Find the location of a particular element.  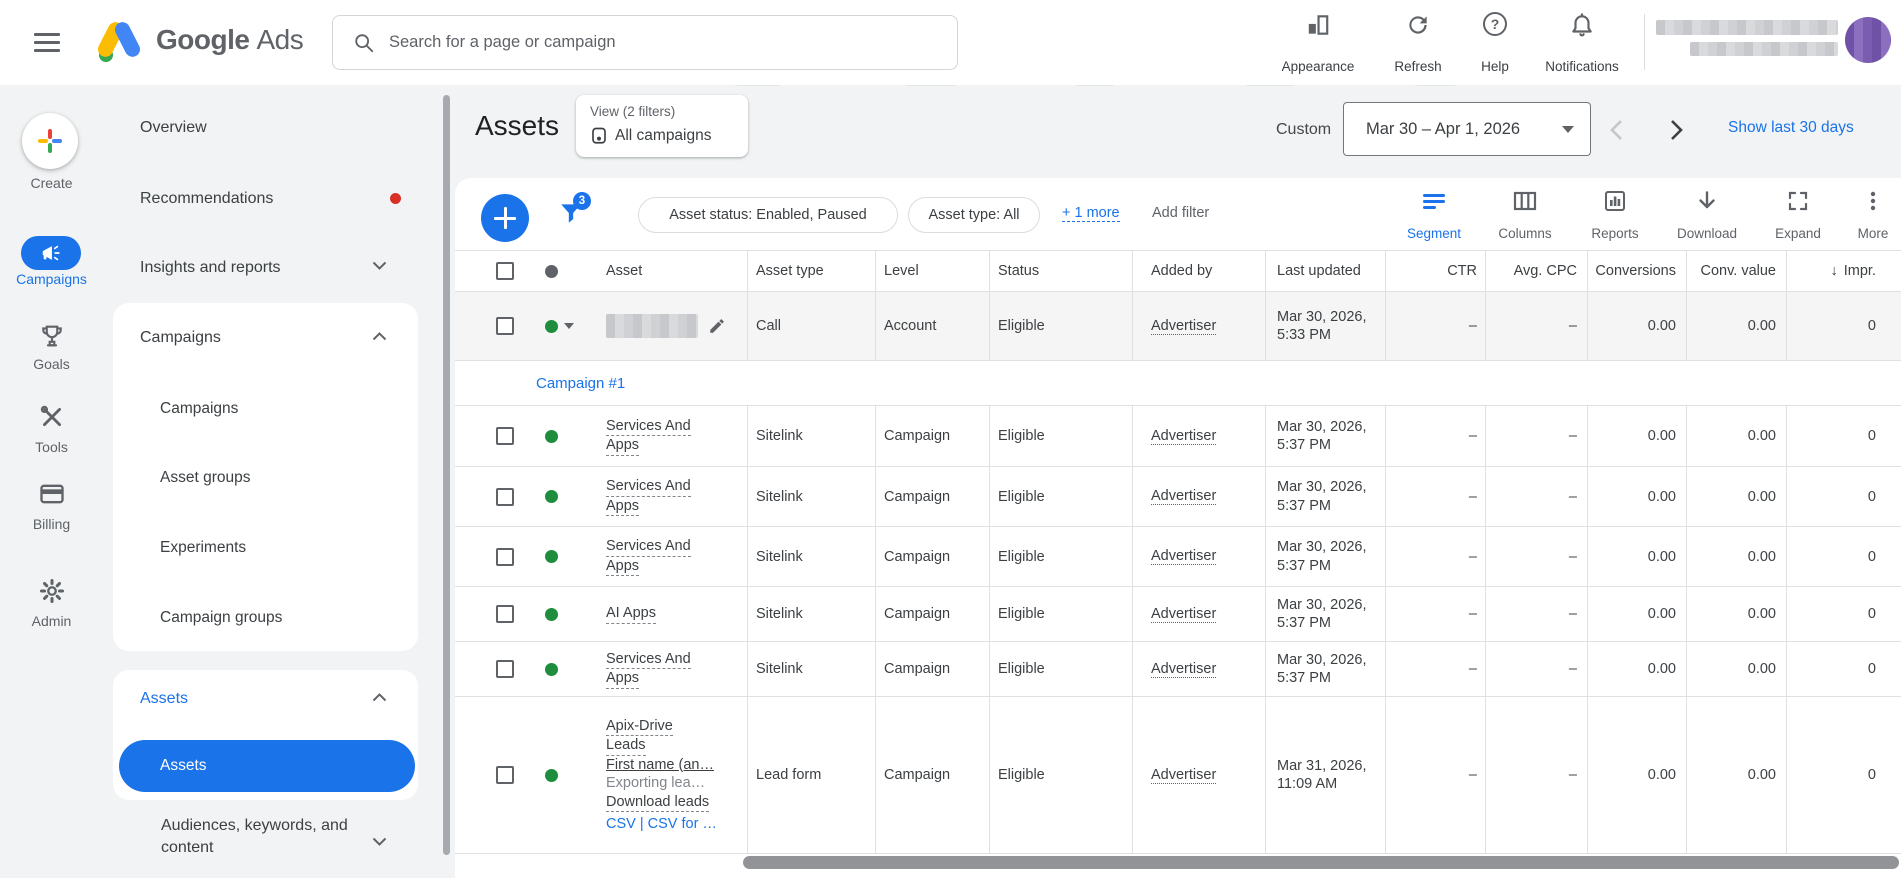

avatar is located at coordinates (1868, 40).